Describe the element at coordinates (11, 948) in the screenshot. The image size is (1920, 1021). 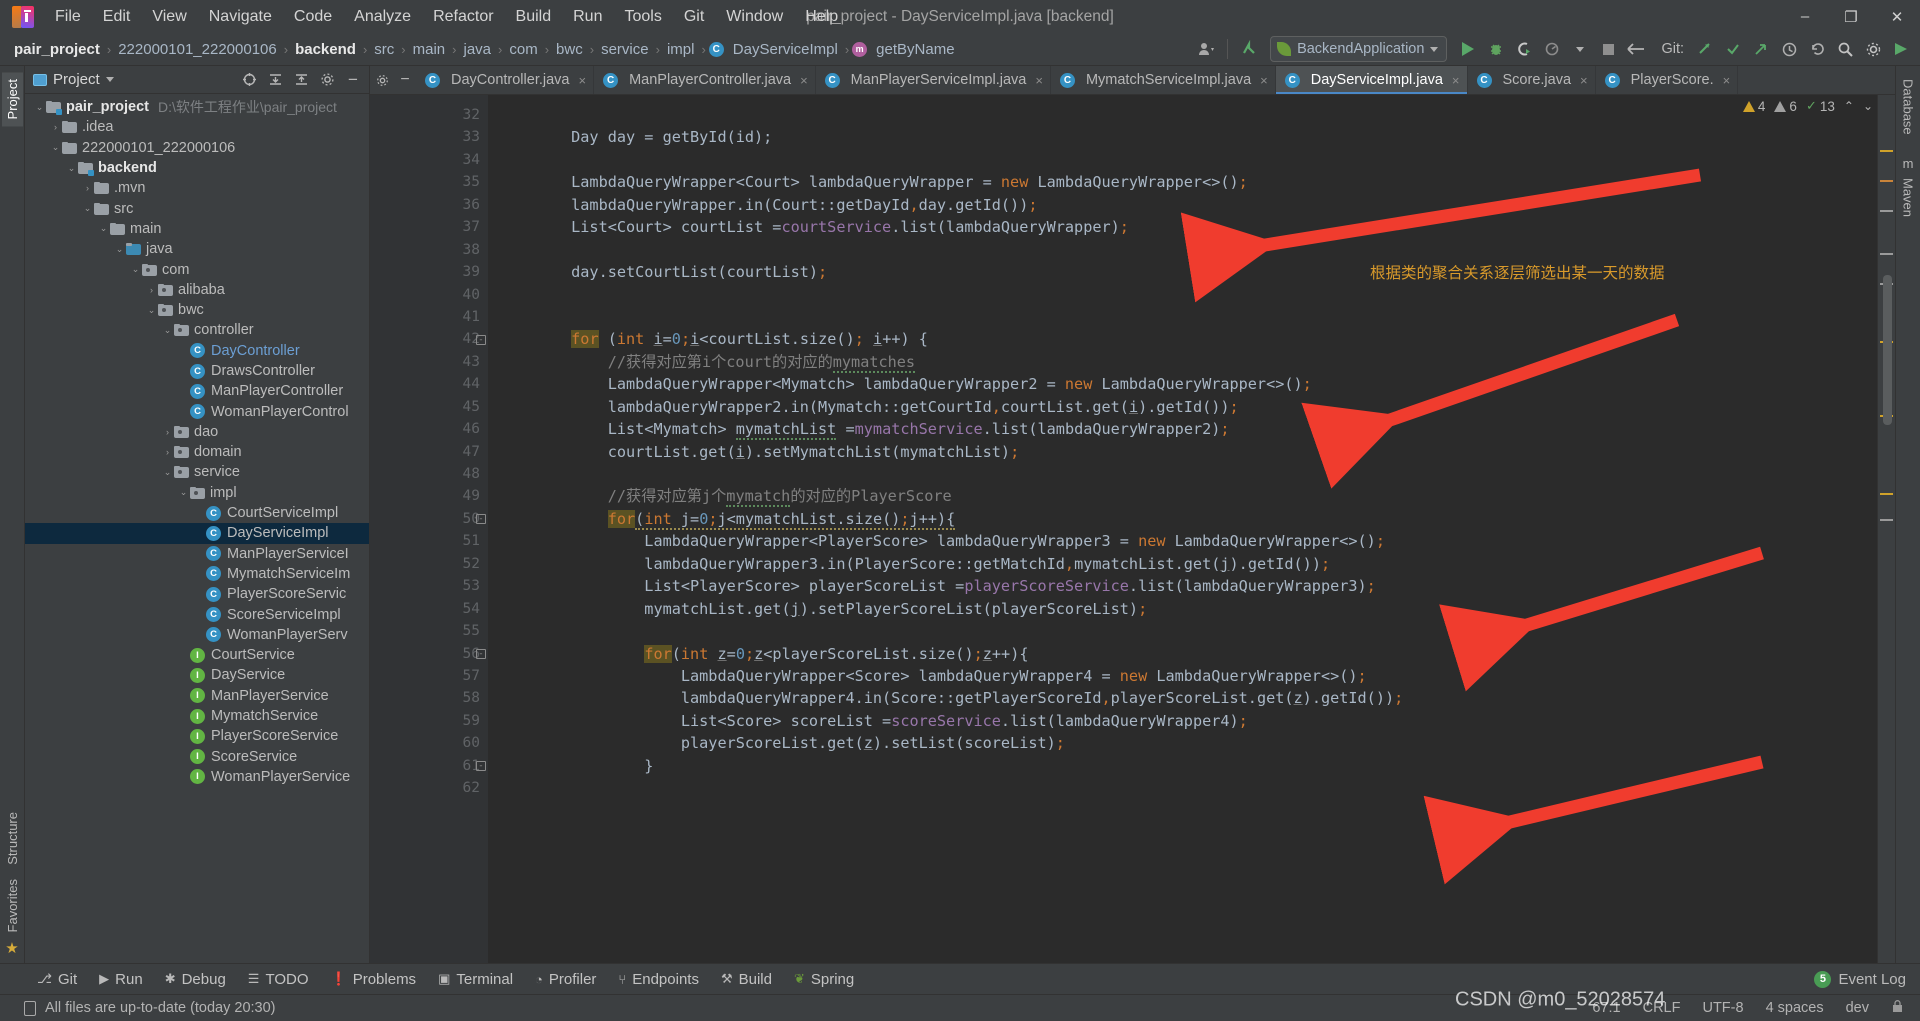
I see `star-icon: ★` at that location.